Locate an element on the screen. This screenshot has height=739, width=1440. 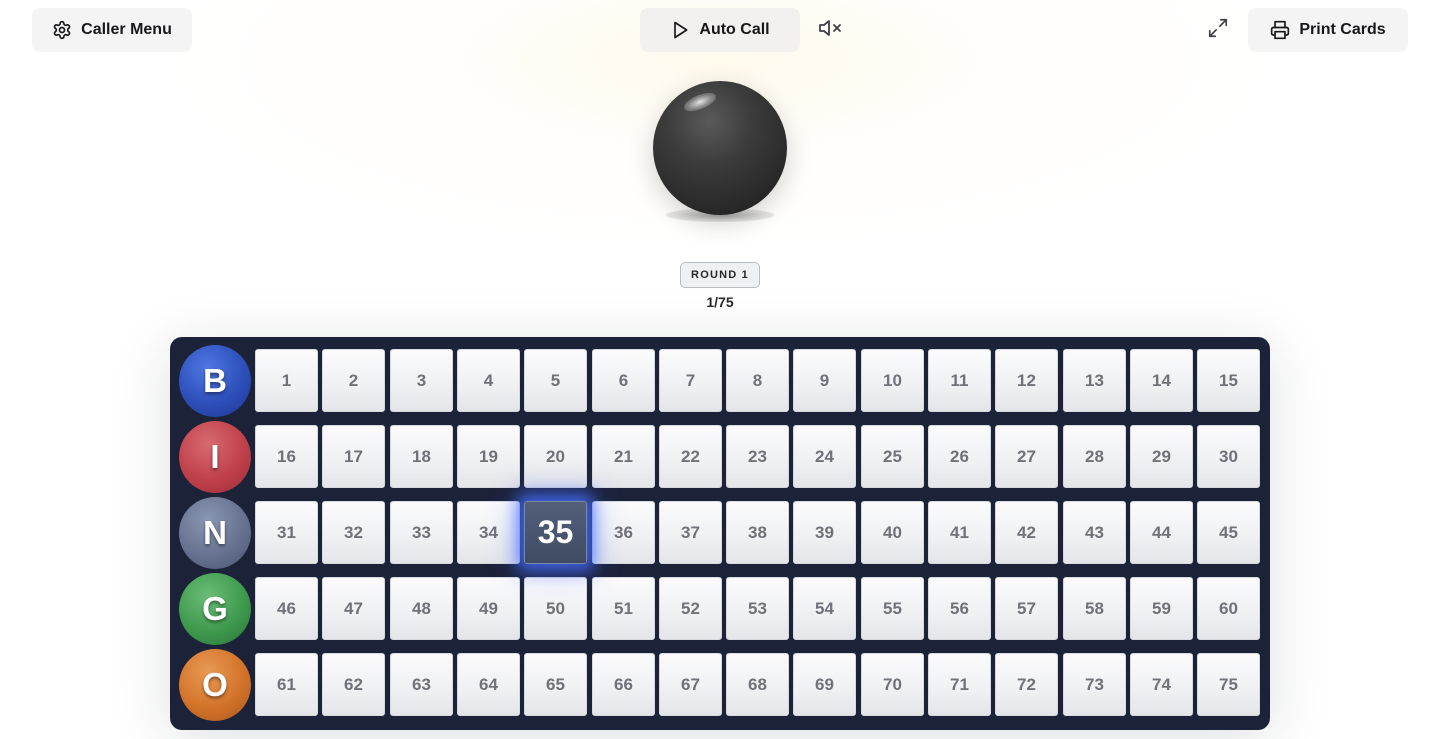
gear-icon is located at coordinates (62, 30).